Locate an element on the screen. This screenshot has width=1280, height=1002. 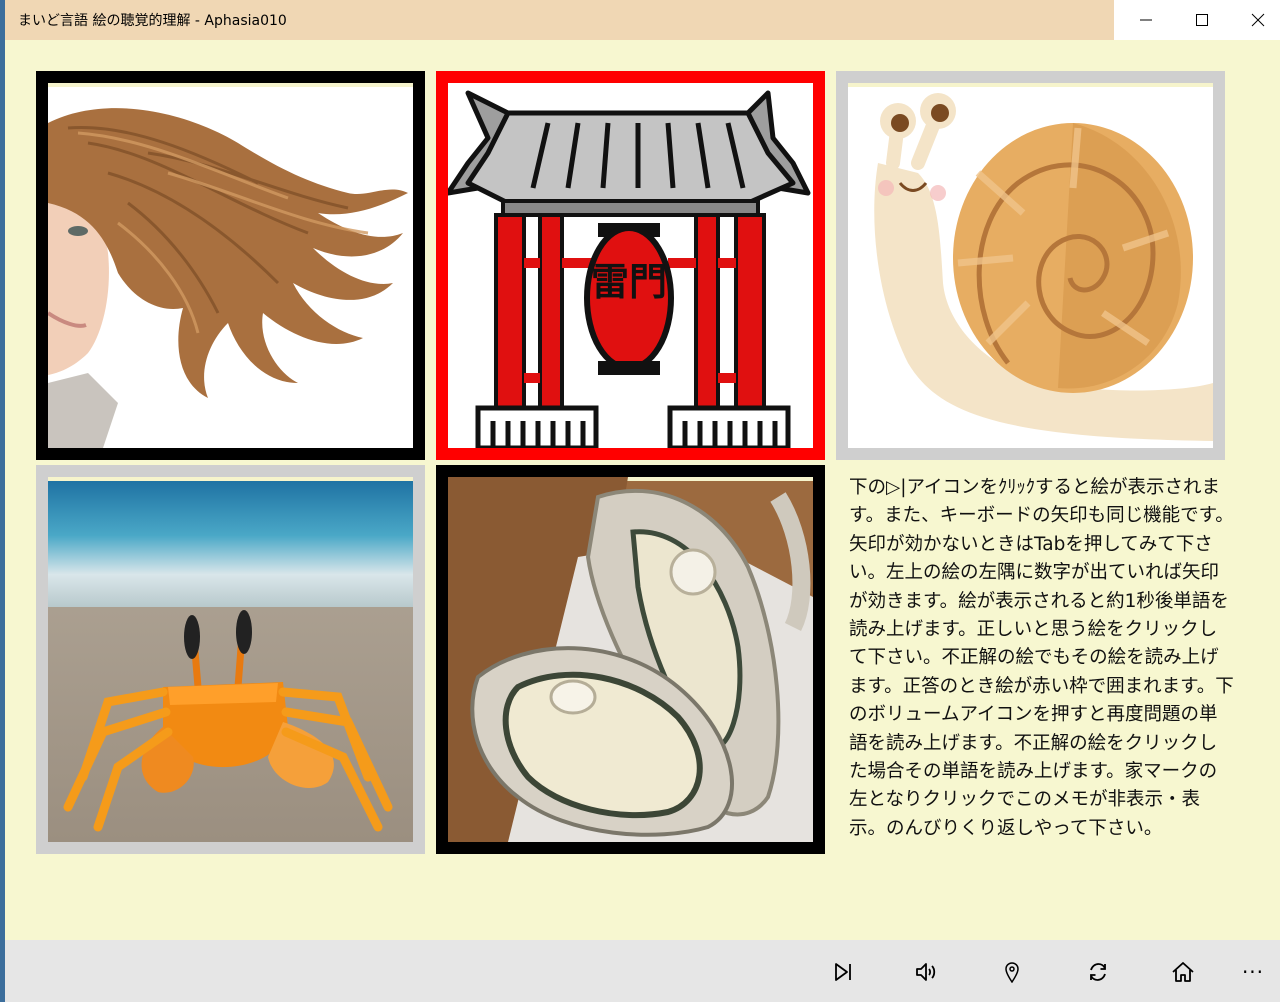
woman-picture is located at coordinates (230, 265).